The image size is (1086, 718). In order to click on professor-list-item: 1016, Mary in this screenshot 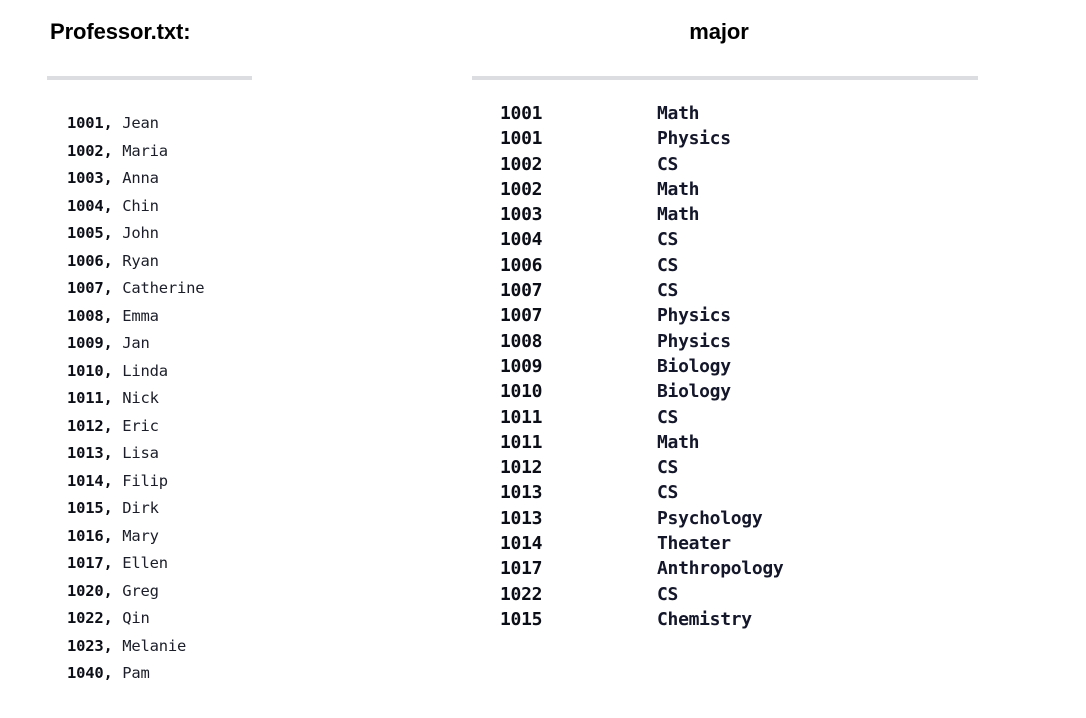, I will do `click(257, 537)`.